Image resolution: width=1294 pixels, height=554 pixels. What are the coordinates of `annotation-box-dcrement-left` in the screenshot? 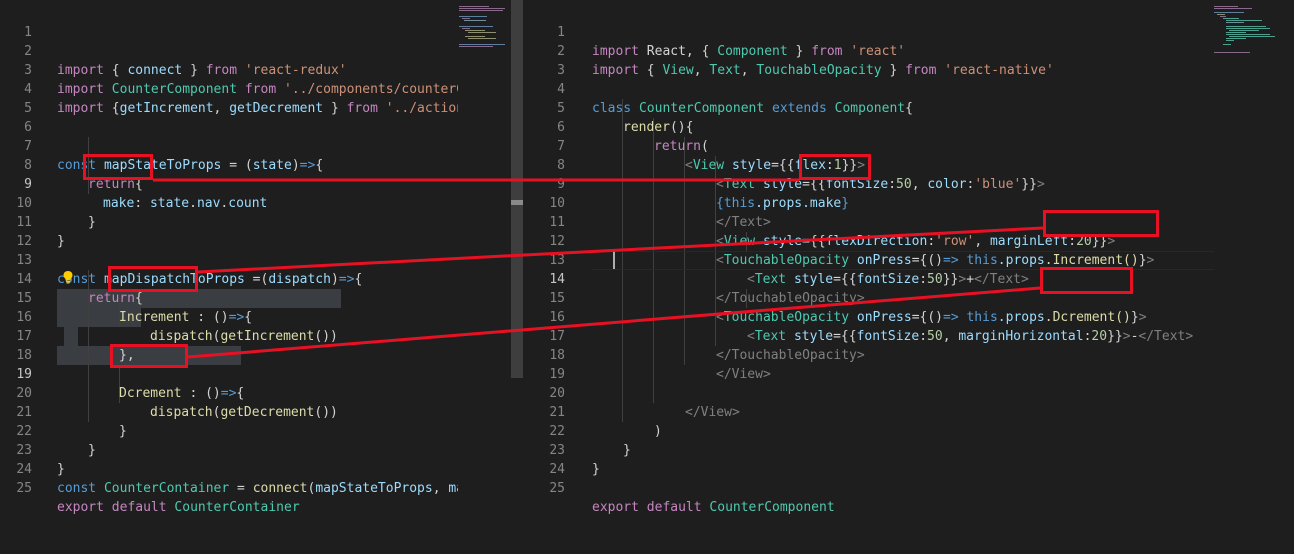 It's located at (149, 356).